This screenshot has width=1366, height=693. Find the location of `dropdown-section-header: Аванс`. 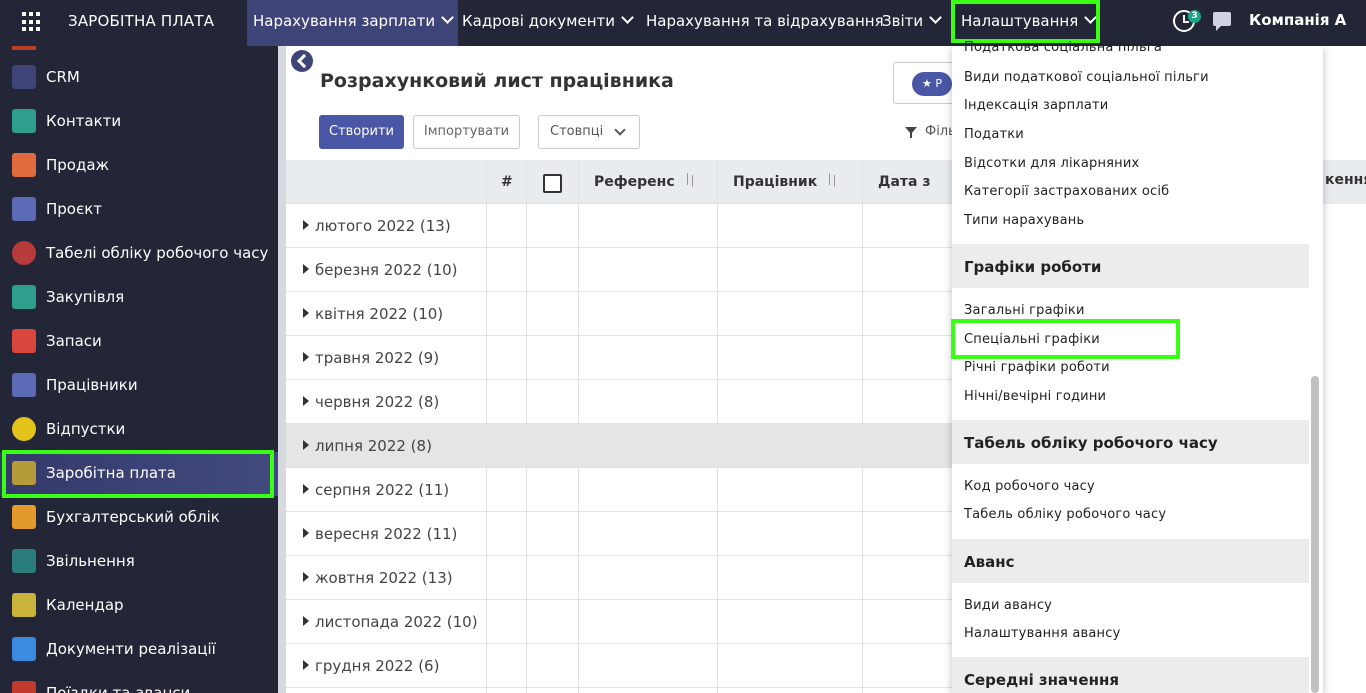

dropdown-section-header: Аванс is located at coordinates (1130, 561).